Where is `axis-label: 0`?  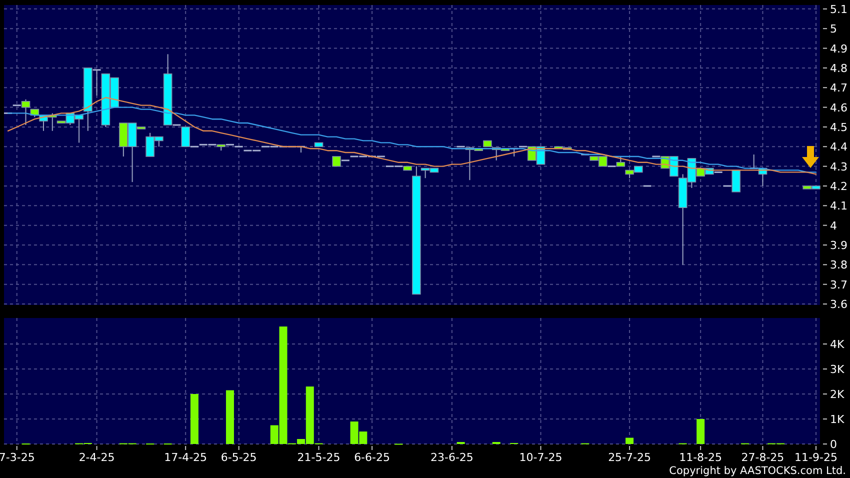
axis-label: 0 is located at coordinates (833, 444).